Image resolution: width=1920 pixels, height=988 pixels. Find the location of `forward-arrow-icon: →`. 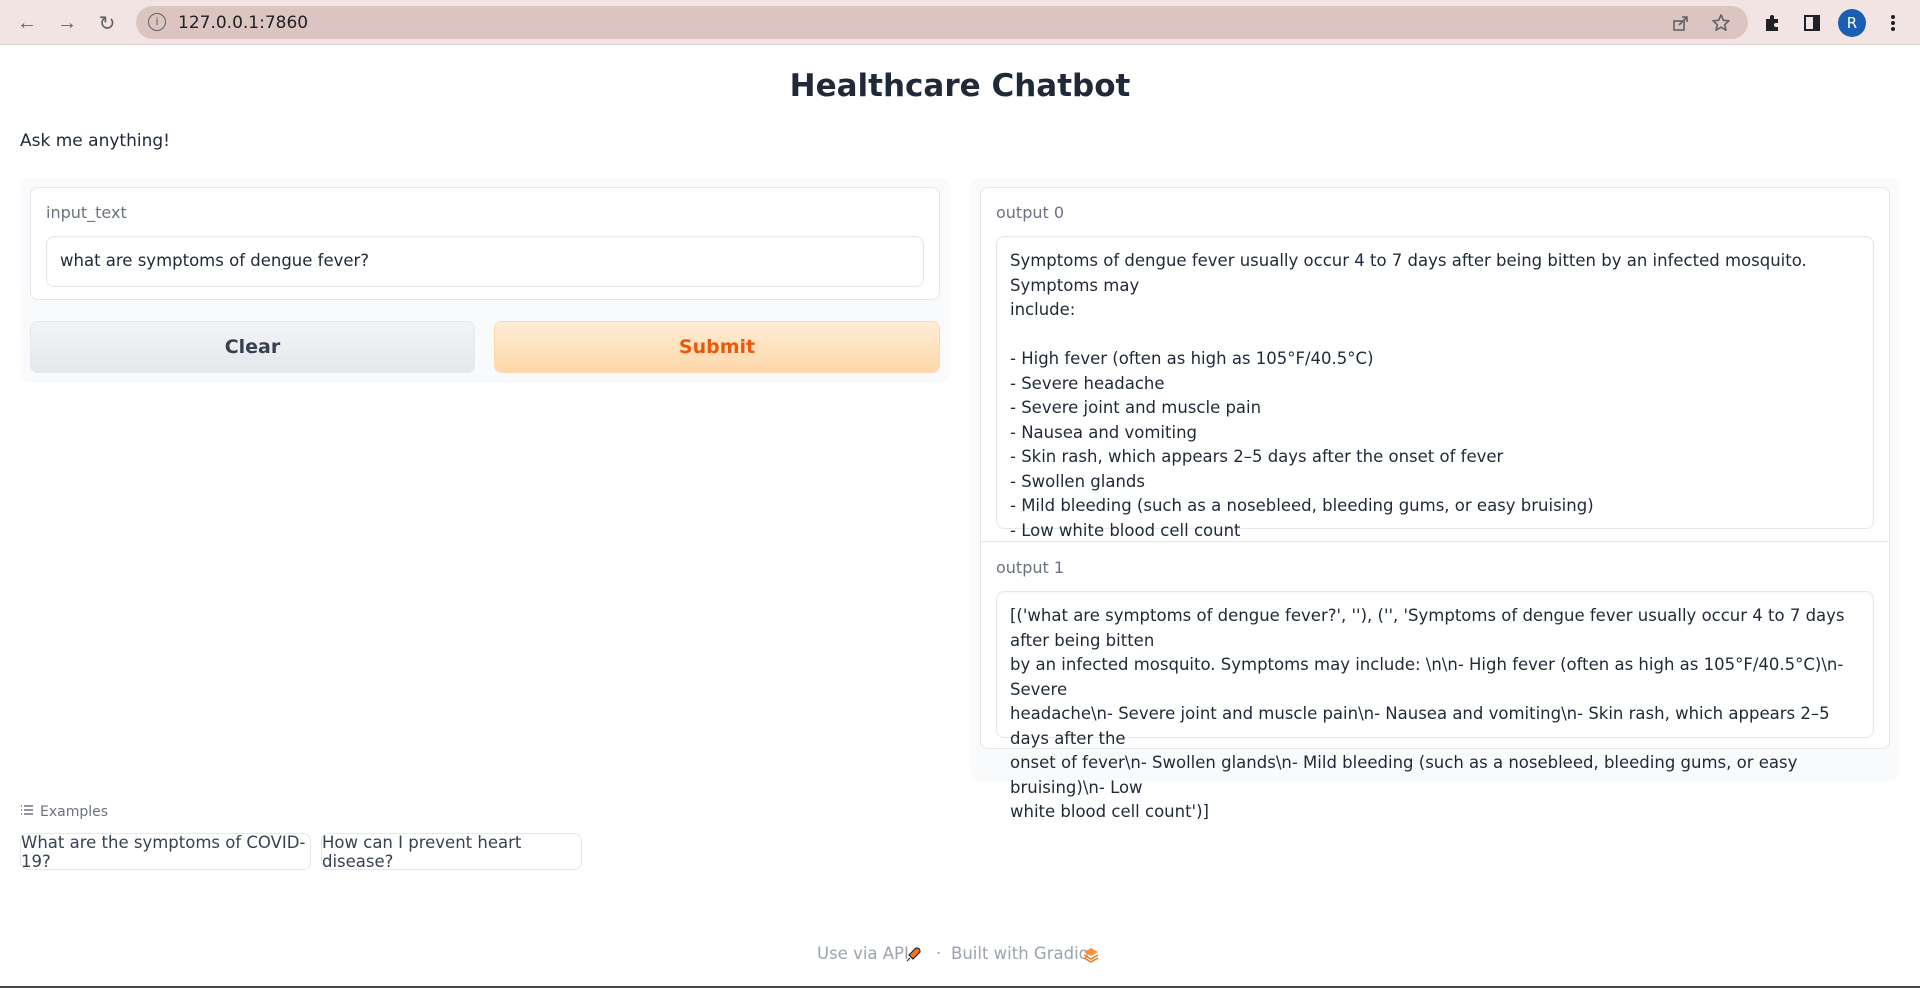

forward-arrow-icon: → is located at coordinates (67, 23).